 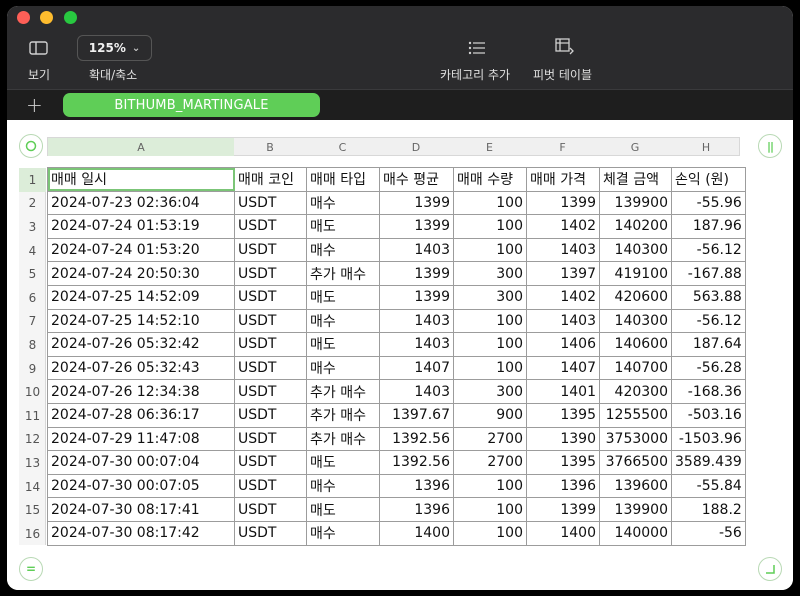 What do you see at coordinates (32, 274) in the screenshot?
I see `row-header-5: 5` at bounding box center [32, 274].